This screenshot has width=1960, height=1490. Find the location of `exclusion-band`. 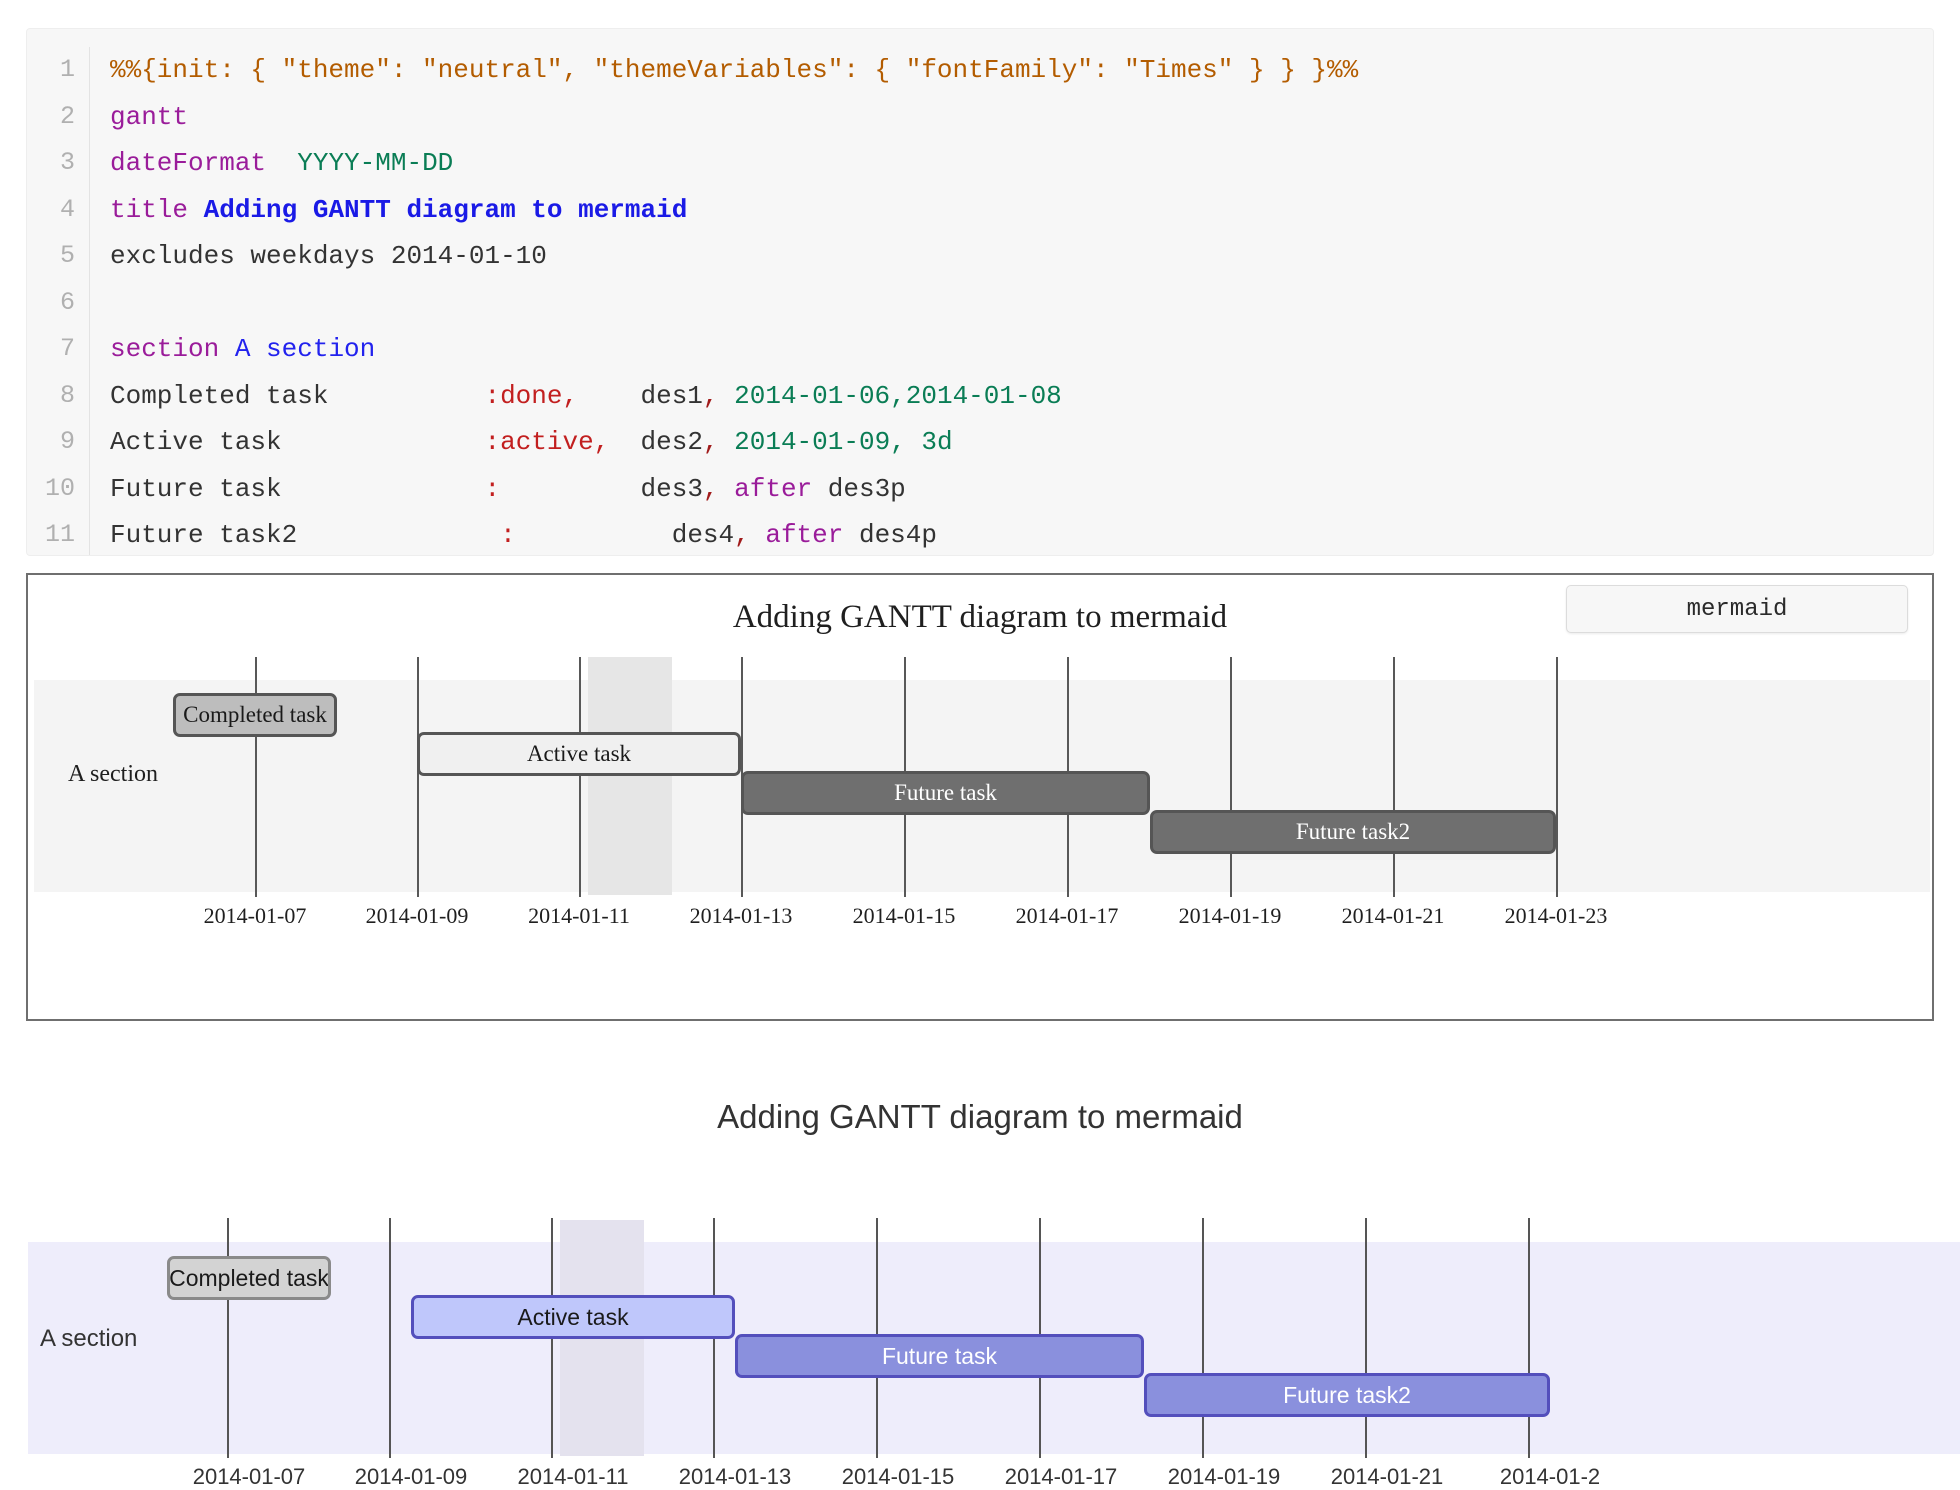

exclusion-band is located at coordinates (630, 776).